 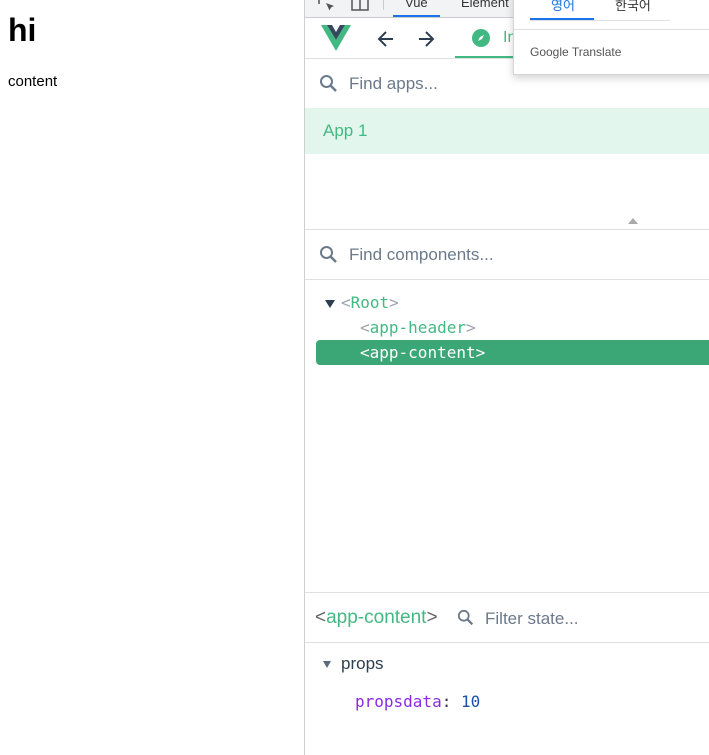 I want to click on expand-caret-icon, so click(x=330, y=303).